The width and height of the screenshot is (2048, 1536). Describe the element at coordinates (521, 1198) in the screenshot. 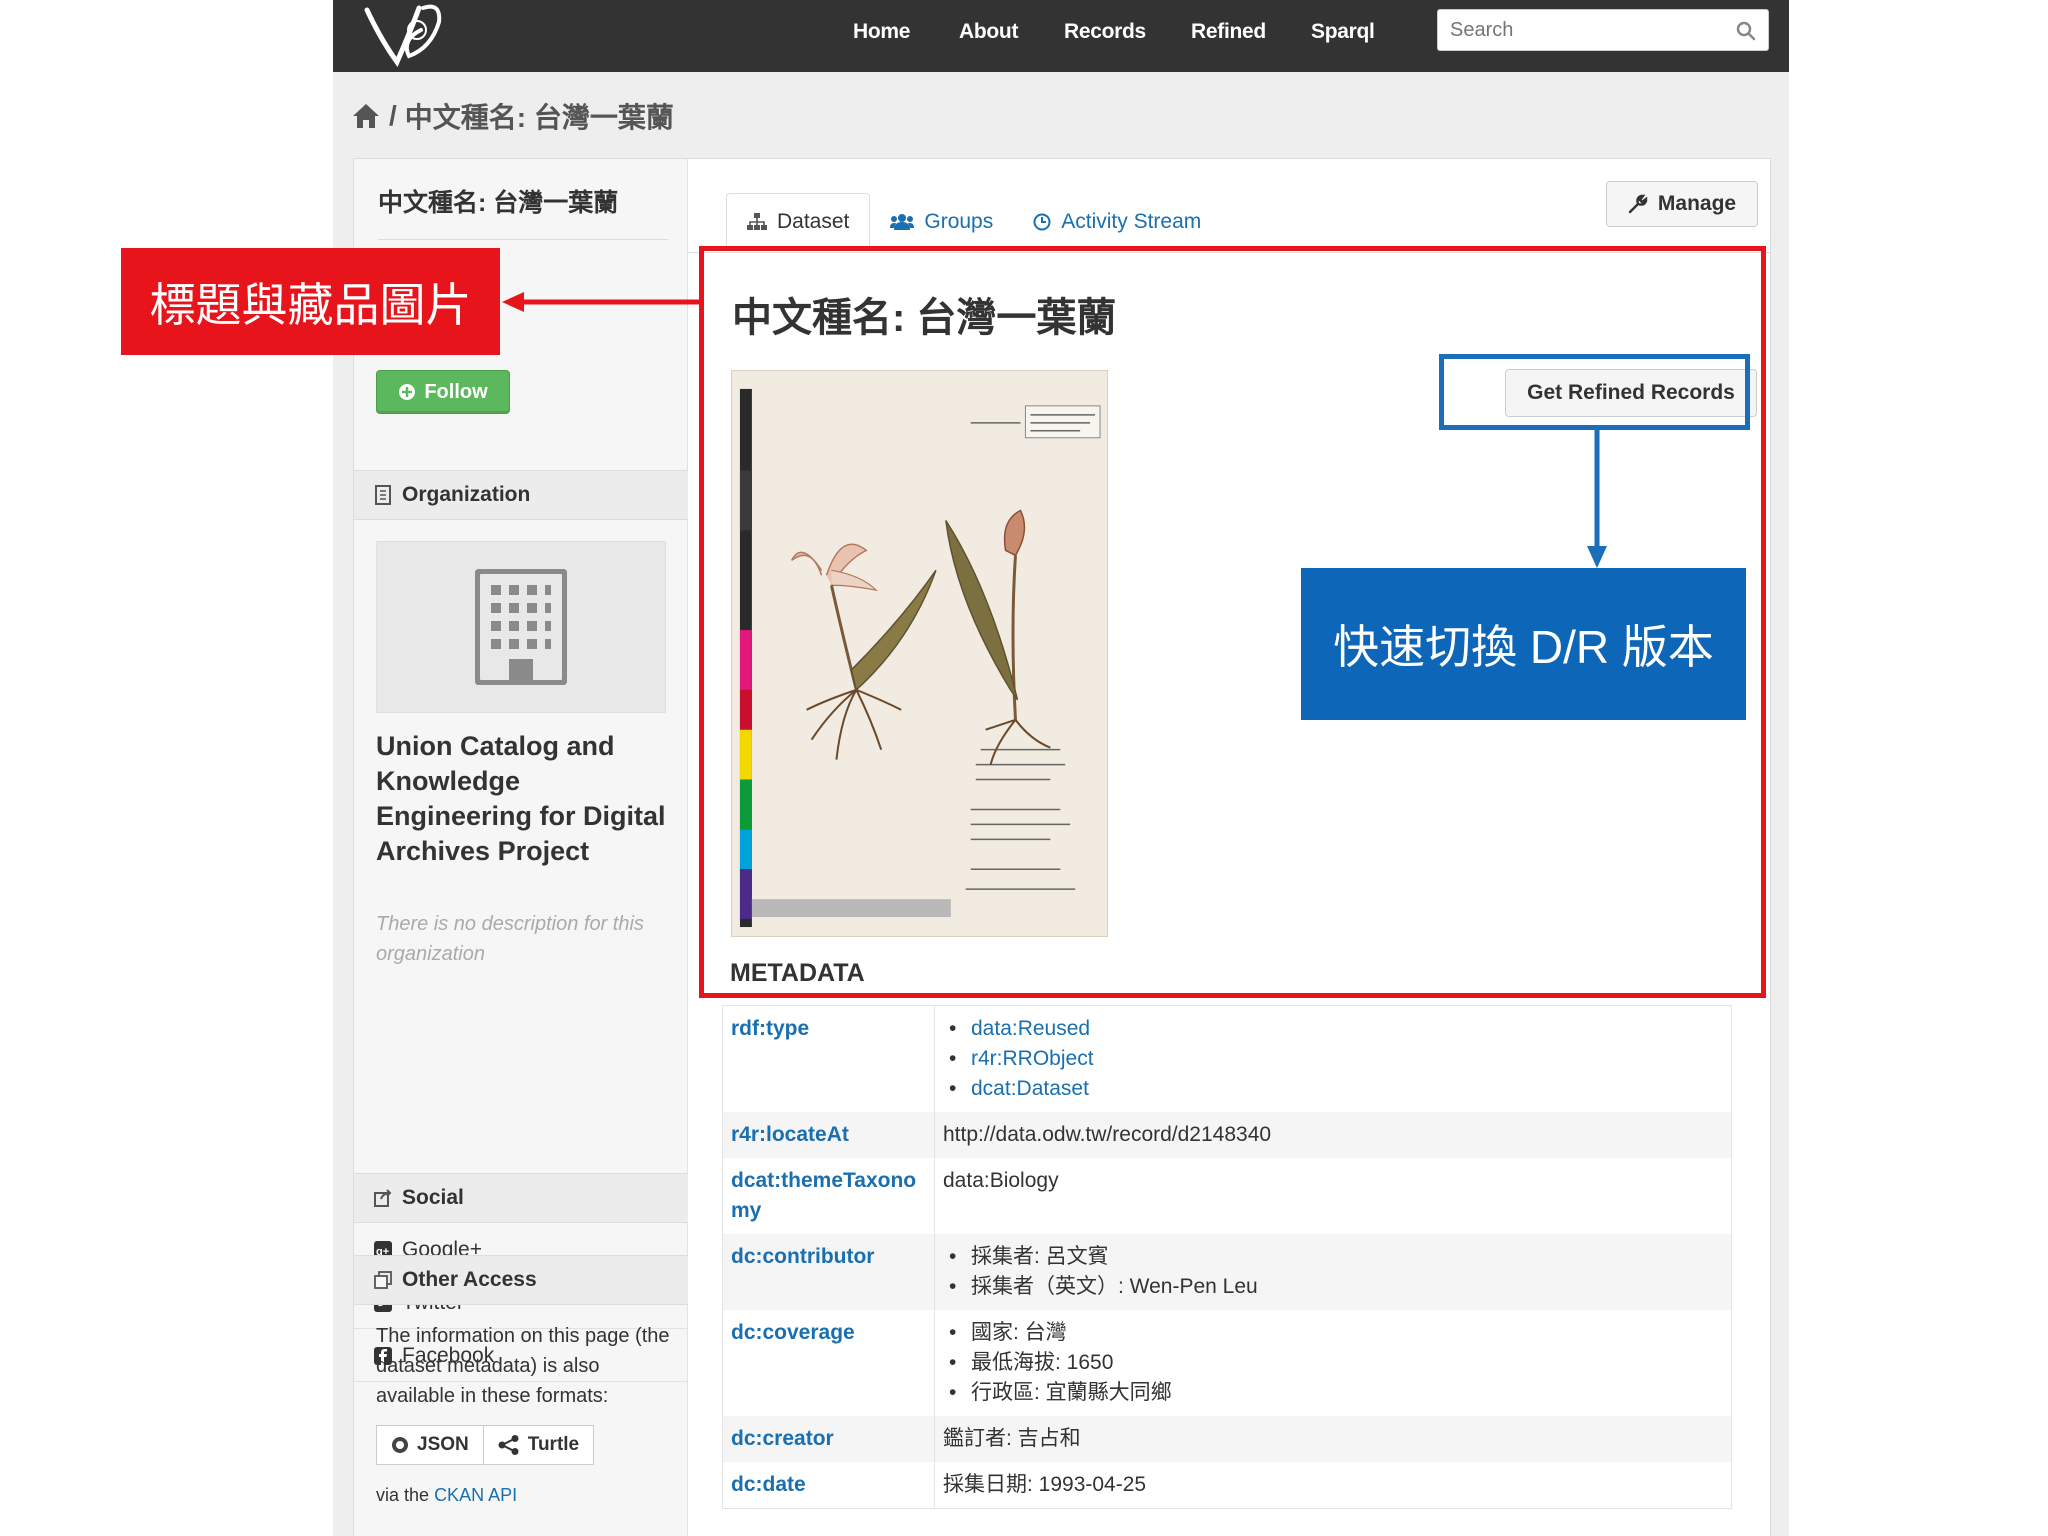

I see `social-heading: Social` at that location.